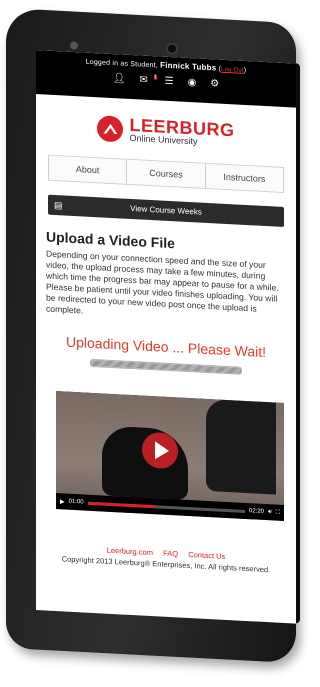 Image resolution: width=320 pixels, height=687 pixels. I want to click on video-duration: 02:20, so click(257, 511).